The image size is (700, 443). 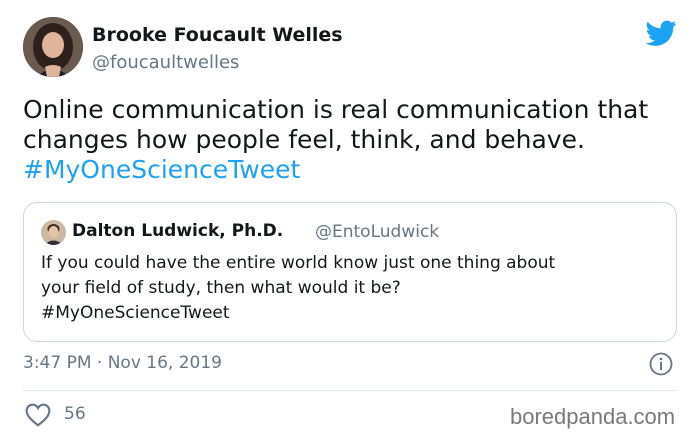 What do you see at coordinates (661, 364) in the screenshot?
I see `info-icon` at bounding box center [661, 364].